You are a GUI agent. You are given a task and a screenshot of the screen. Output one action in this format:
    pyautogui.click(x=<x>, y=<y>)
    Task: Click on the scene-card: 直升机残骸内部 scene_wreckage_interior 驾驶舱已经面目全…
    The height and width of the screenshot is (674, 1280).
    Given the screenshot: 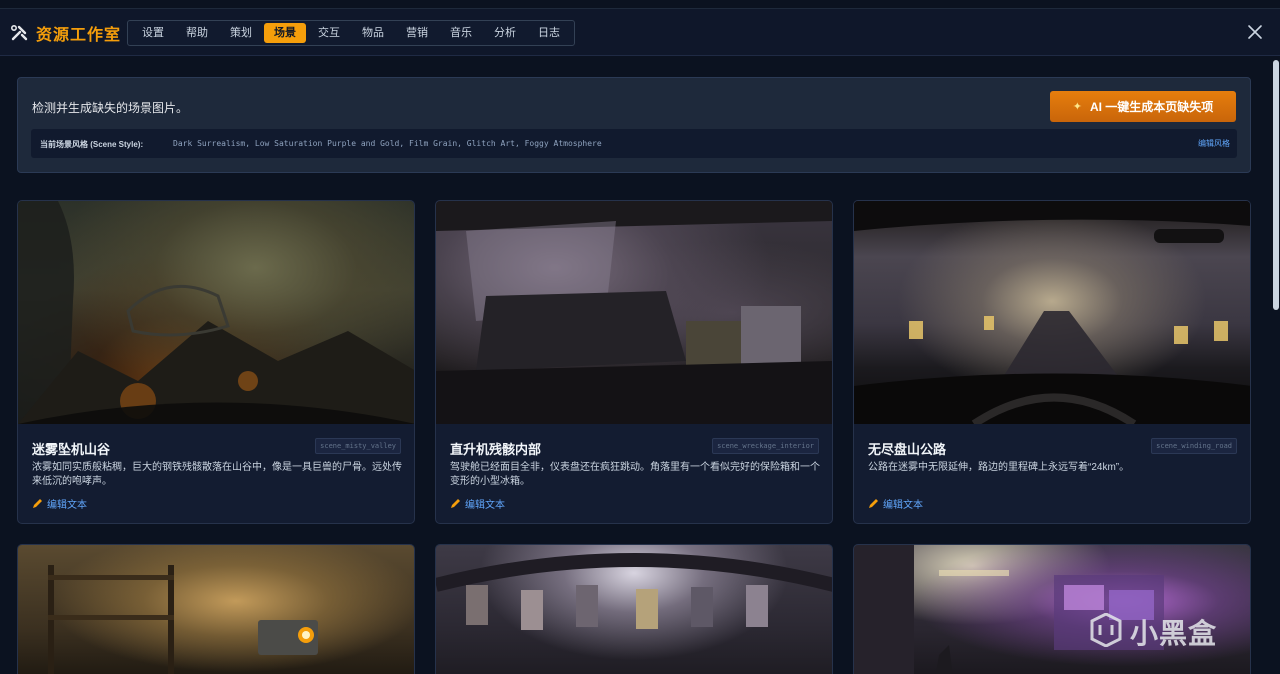 What is the action you would take?
    pyautogui.click(x=634, y=362)
    